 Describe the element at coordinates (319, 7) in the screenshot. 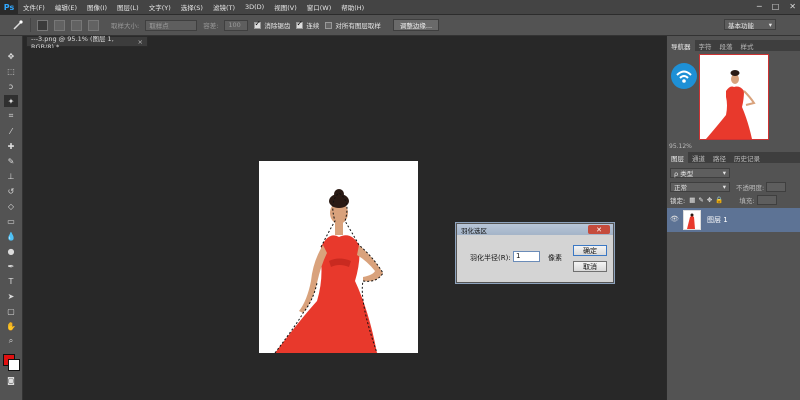

I see `menu-window: 窗口(W)` at that location.